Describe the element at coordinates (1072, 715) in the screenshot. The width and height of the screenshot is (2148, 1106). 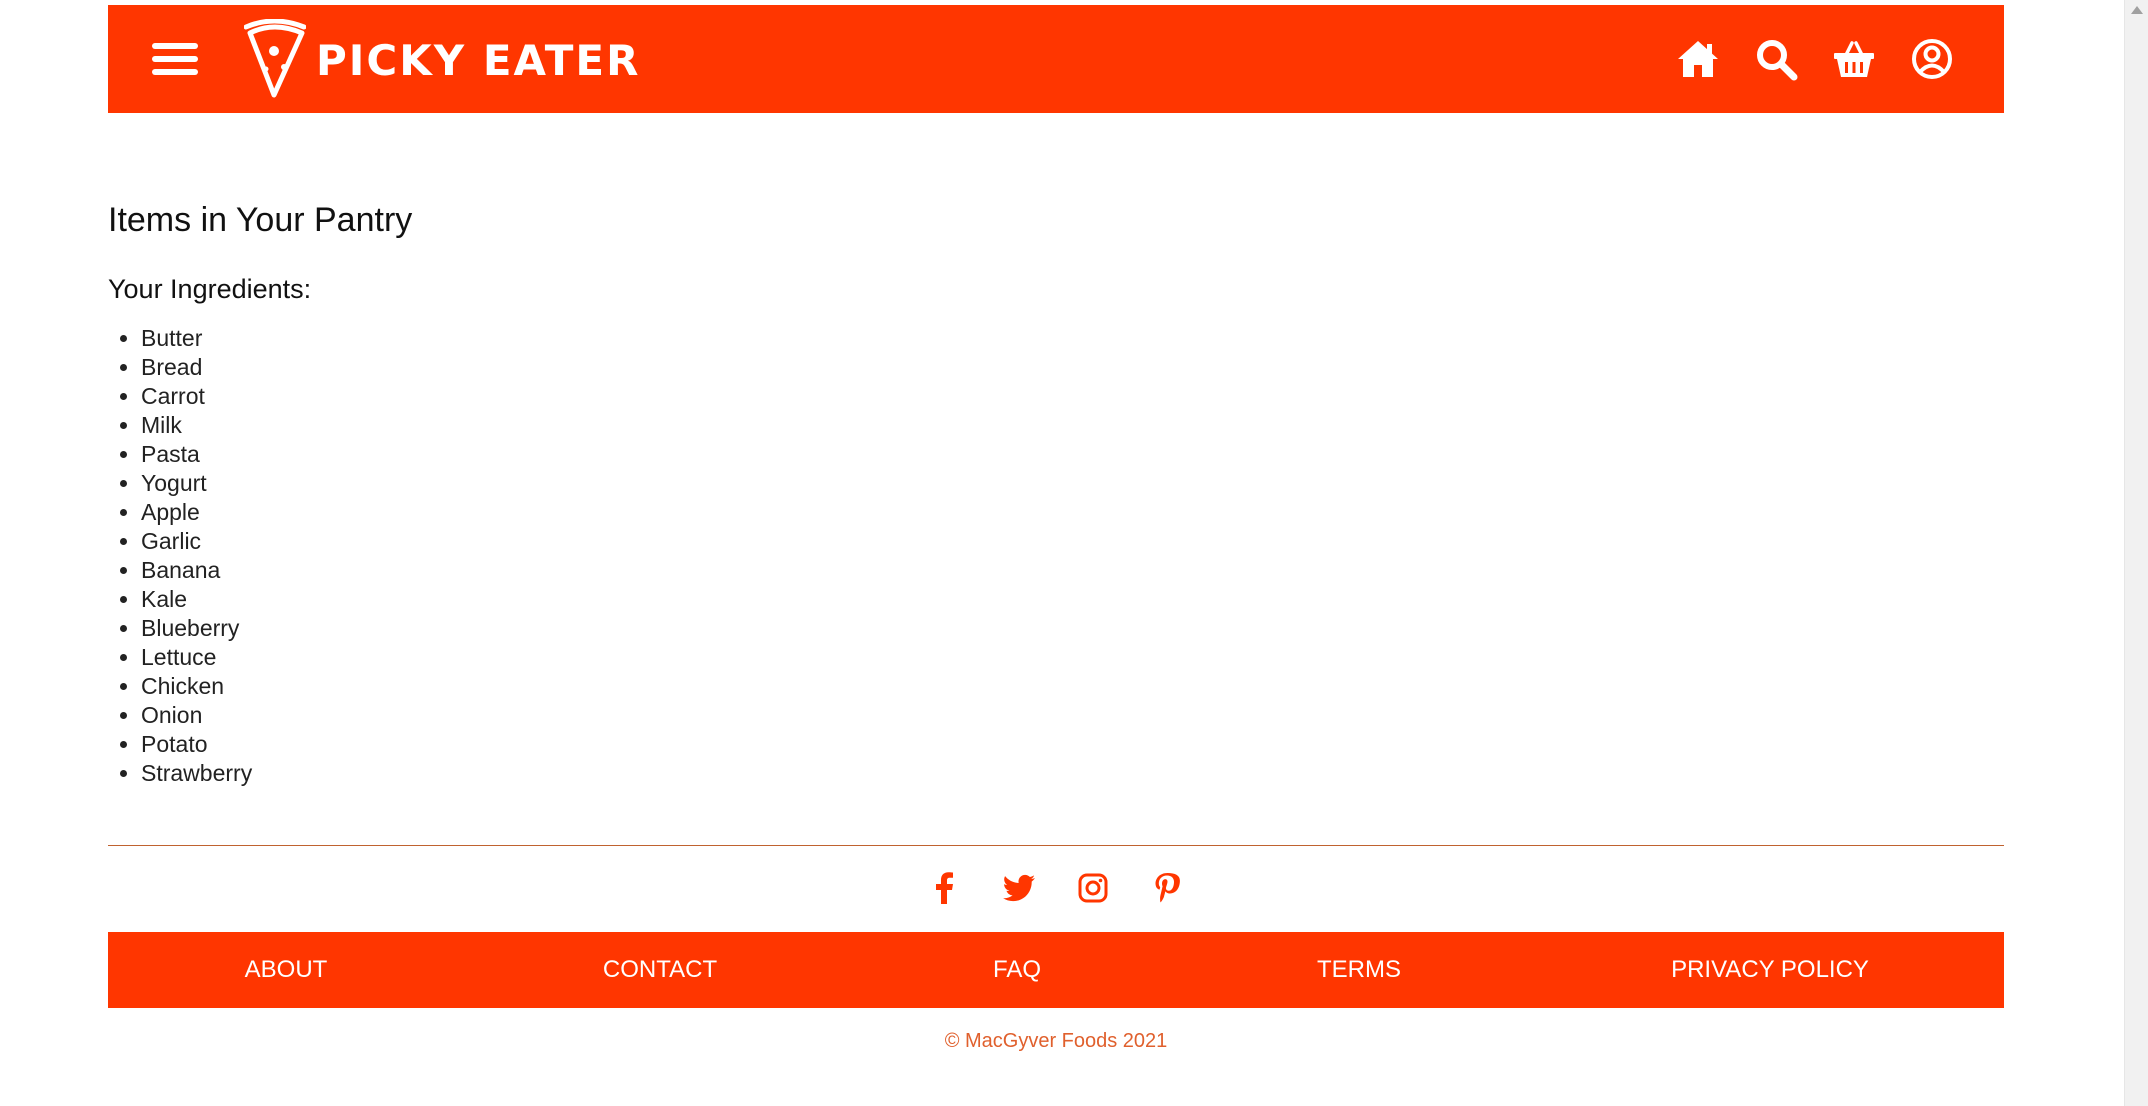
I see `ingredient-item: Onion` at that location.